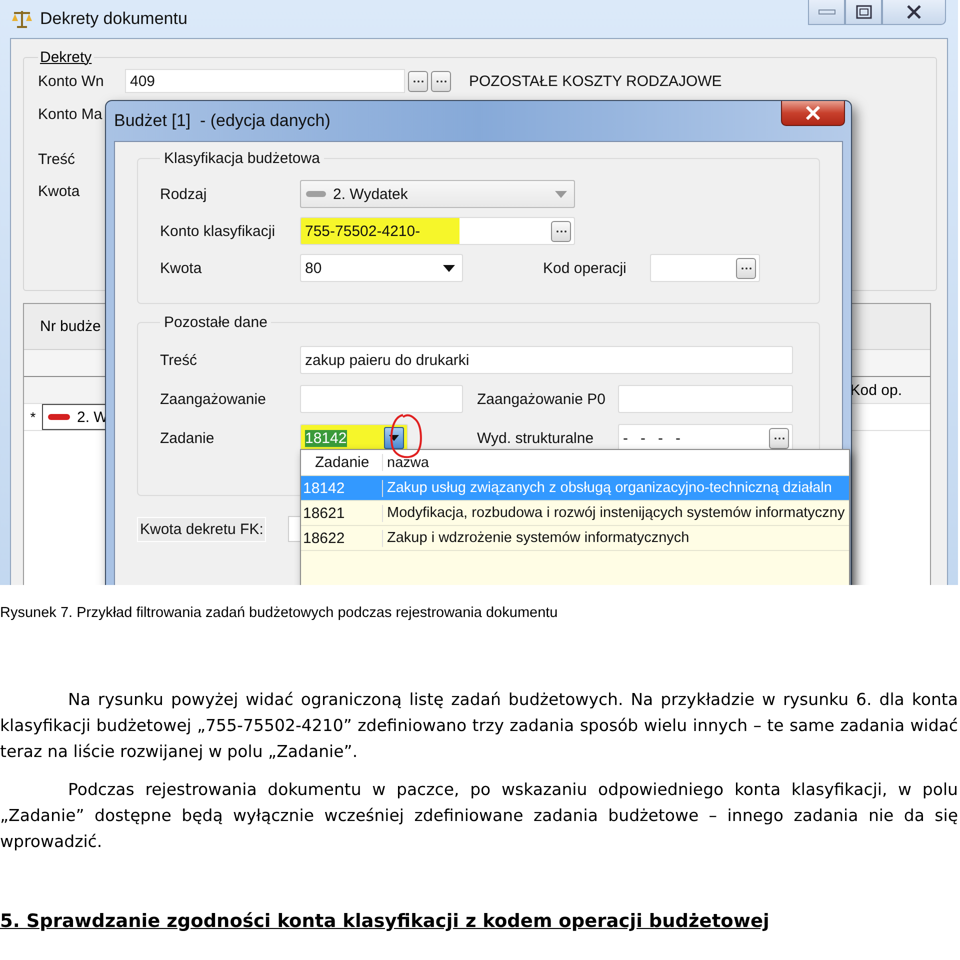 Image resolution: width=960 pixels, height=960 pixels. What do you see at coordinates (479, 816) in the screenshot?
I see `paragraph: Podczas rejestrowania dokumentu w paczce, po wskazaniu odpowiedniego konta klasyfikacji, w polu „Zadanie” dostępne będą wyłącznie wcześniej zdefiniowane zadania budżetowe – innego zadania nie da się wprowadzić.` at bounding box center [479, 816].